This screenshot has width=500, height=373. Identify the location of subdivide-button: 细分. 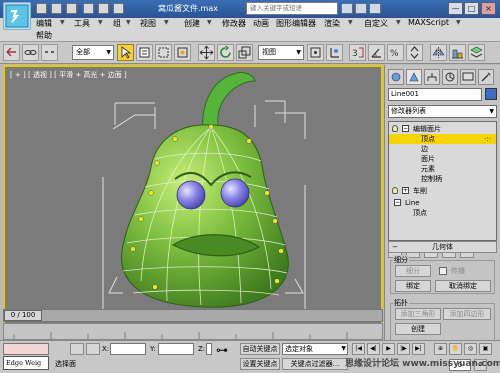
(413, 271).